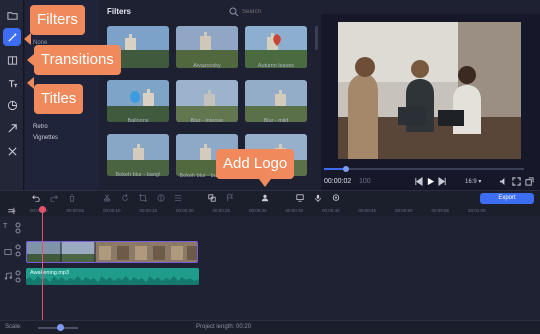  What do you see at coordinates (270, 198) in the screenshot?
I see `edit-toolbar` at bounding box center [270, 198].